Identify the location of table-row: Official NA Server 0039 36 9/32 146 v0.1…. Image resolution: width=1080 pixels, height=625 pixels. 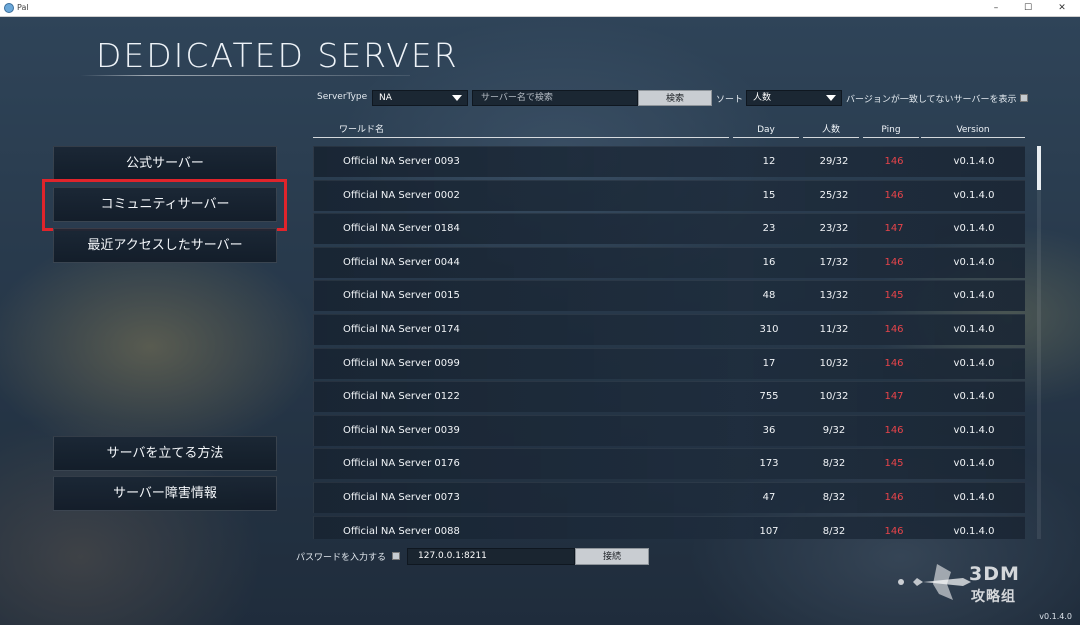
(669, 430).